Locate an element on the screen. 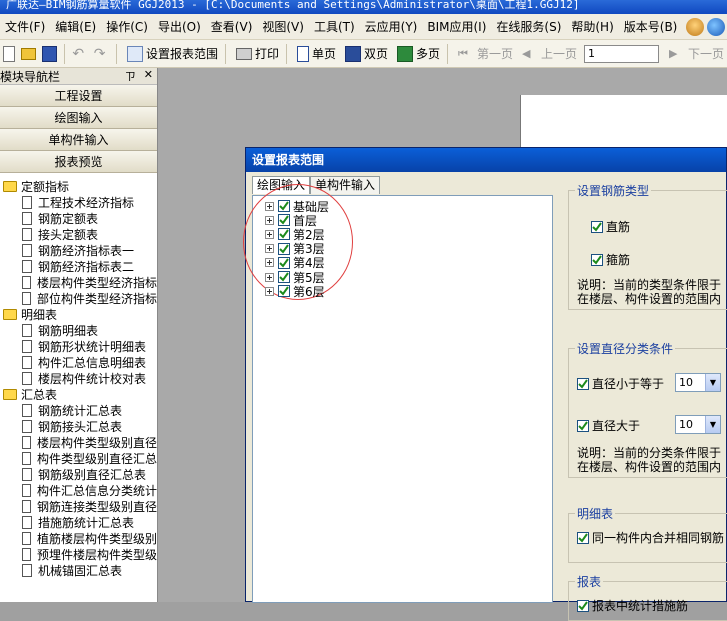 Image resolution: width=727 pixels, height=621 pixels. tree-item: 植筋楼层构件类型级别 is located at coordinates (78, 538).